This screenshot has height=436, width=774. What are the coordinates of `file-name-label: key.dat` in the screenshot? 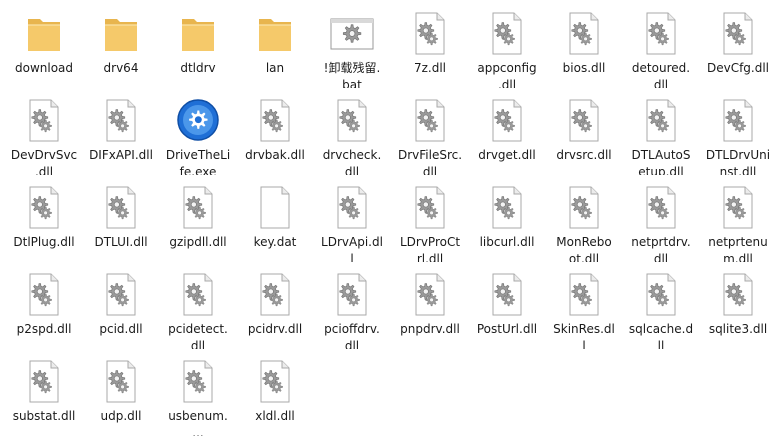 It's located at (275, 242).